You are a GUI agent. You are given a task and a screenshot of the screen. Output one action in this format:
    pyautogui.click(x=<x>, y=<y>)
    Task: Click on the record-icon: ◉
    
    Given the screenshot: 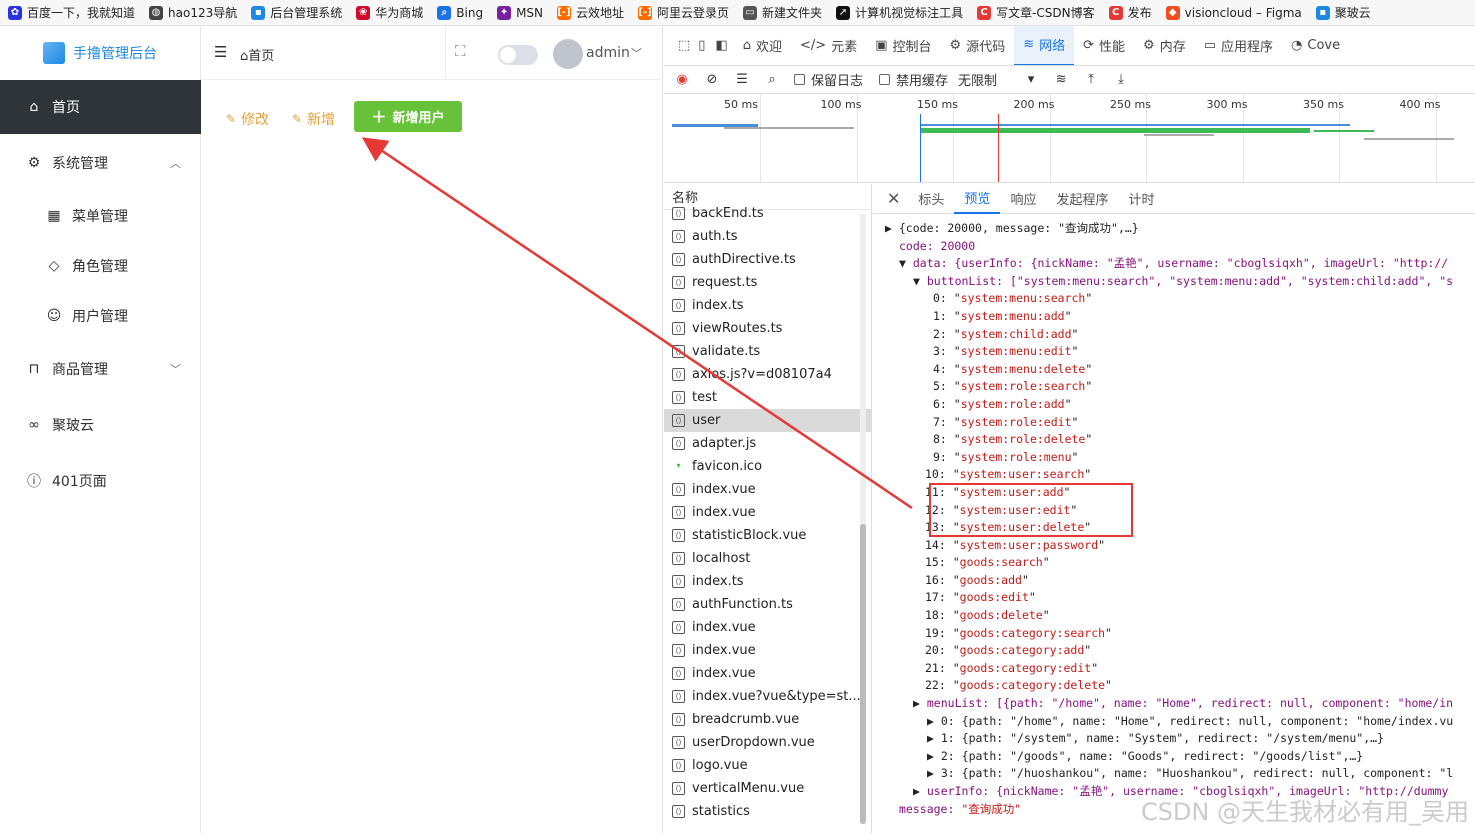 What is the action you would take?
    pyautogui.click(x=682, y=80)
    